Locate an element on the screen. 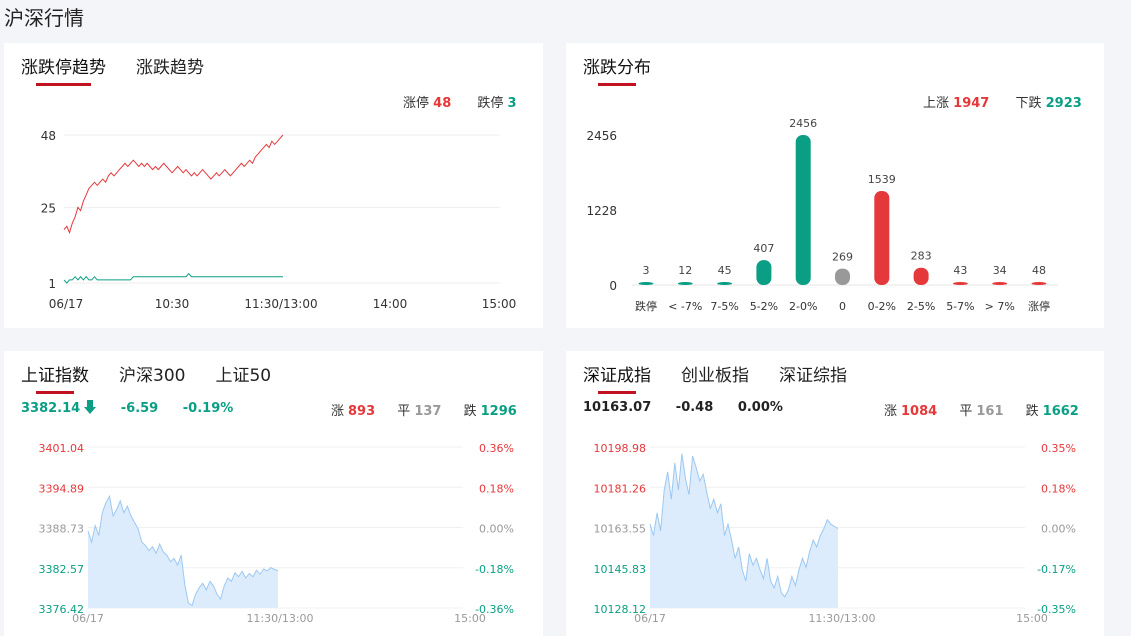  bar-value-label: 45 is located at coordinates (725, 270).